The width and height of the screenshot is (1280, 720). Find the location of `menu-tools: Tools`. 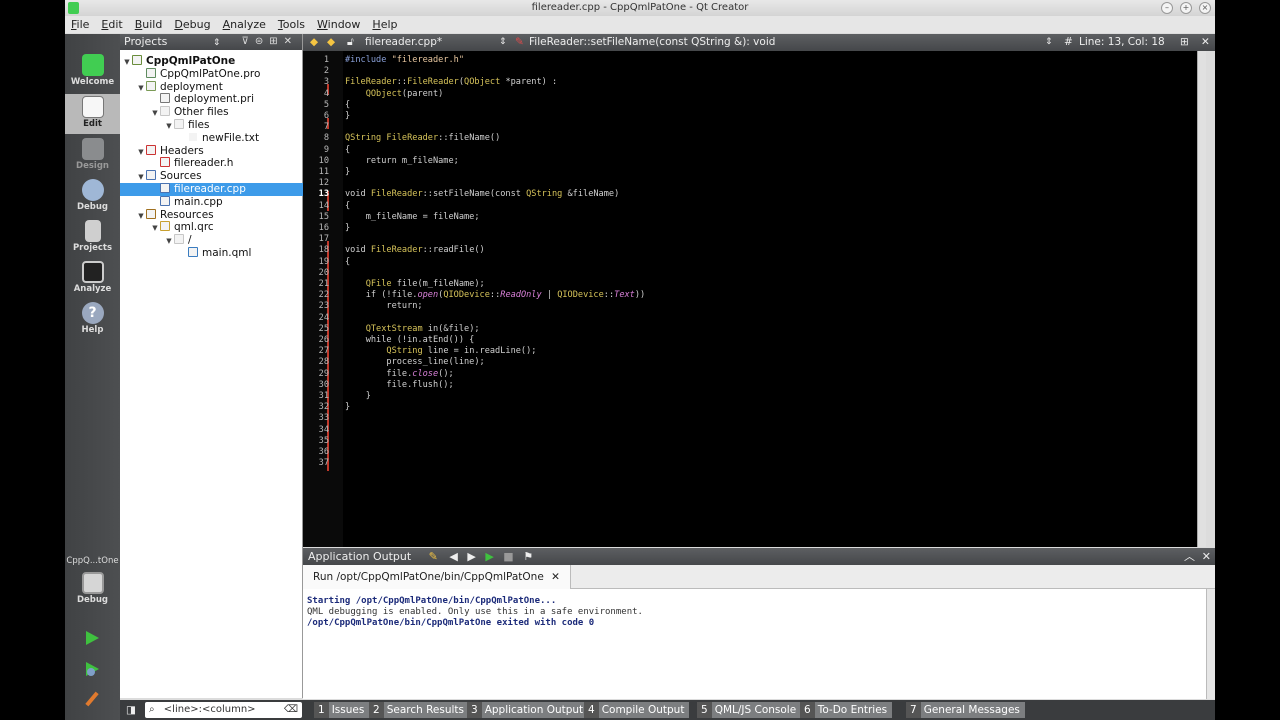

menu-tools: Tools is located at coordinates (291, 24).